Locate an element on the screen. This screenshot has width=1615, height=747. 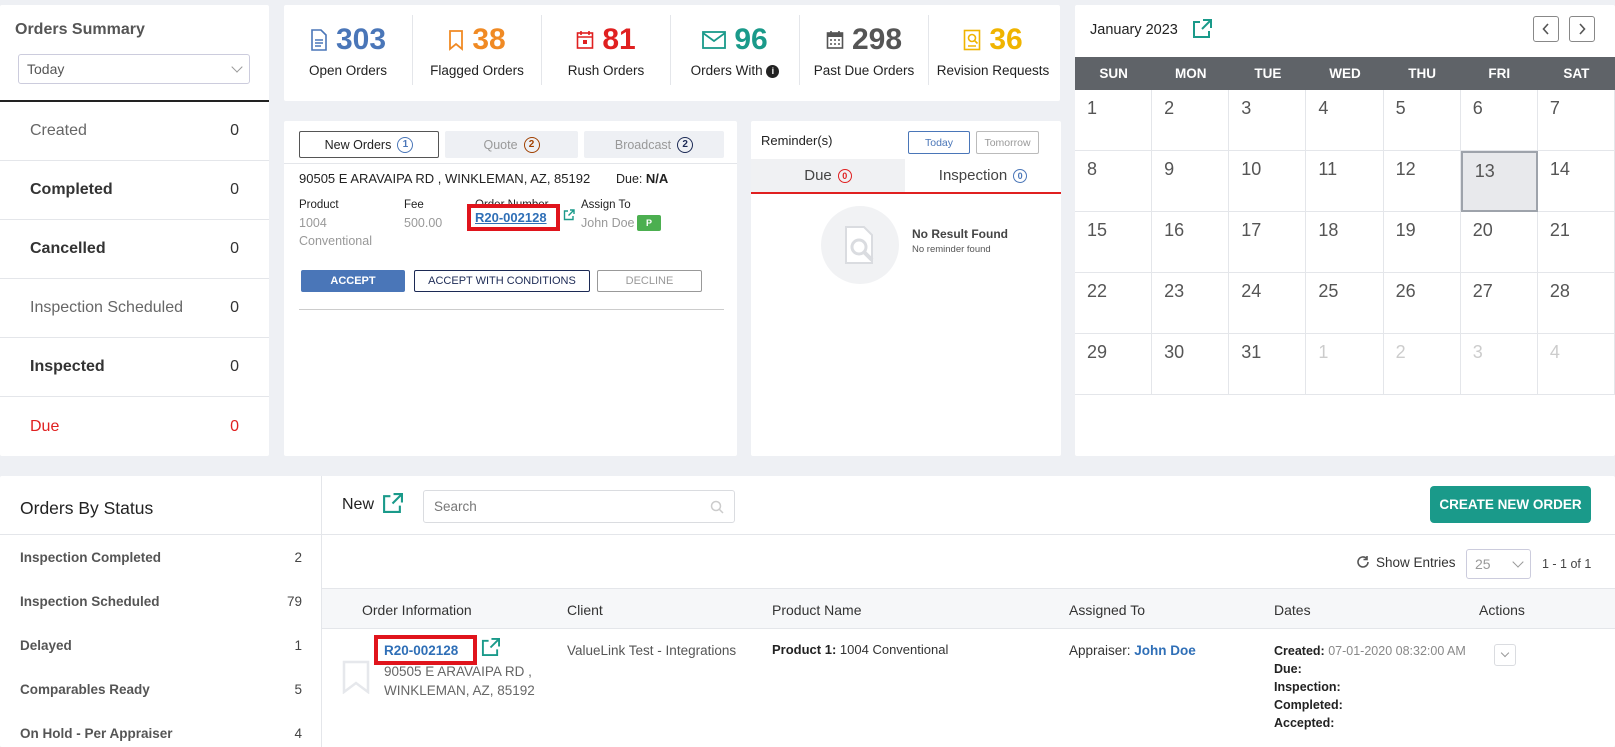
calendar-day: 26 is located at coordinates (1422, 303).